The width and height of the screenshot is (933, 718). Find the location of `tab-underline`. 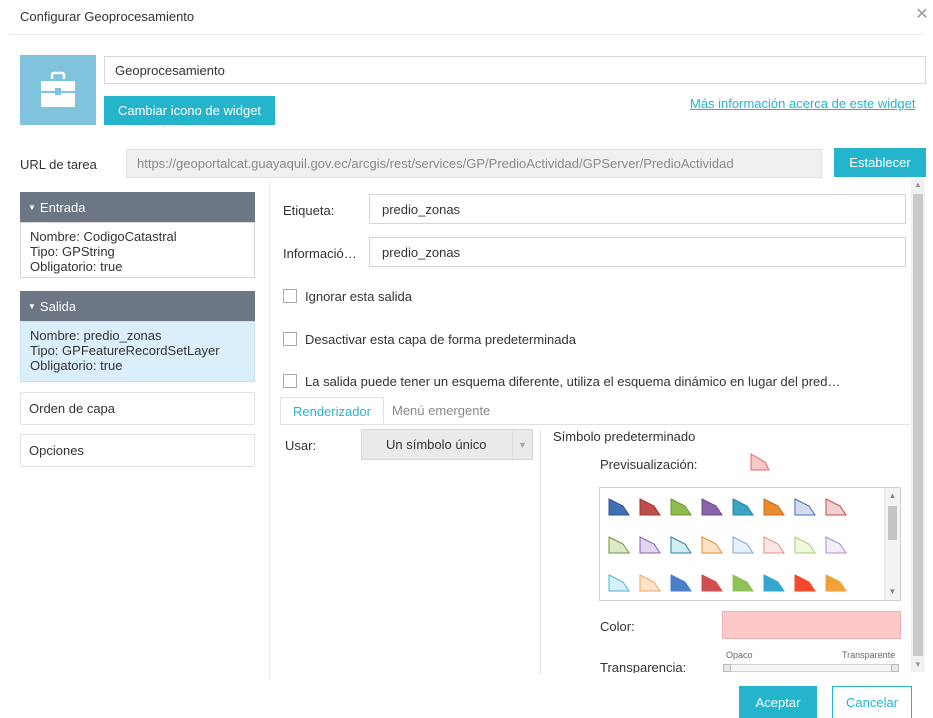

tab-underline is located at coordinates (595, 424).